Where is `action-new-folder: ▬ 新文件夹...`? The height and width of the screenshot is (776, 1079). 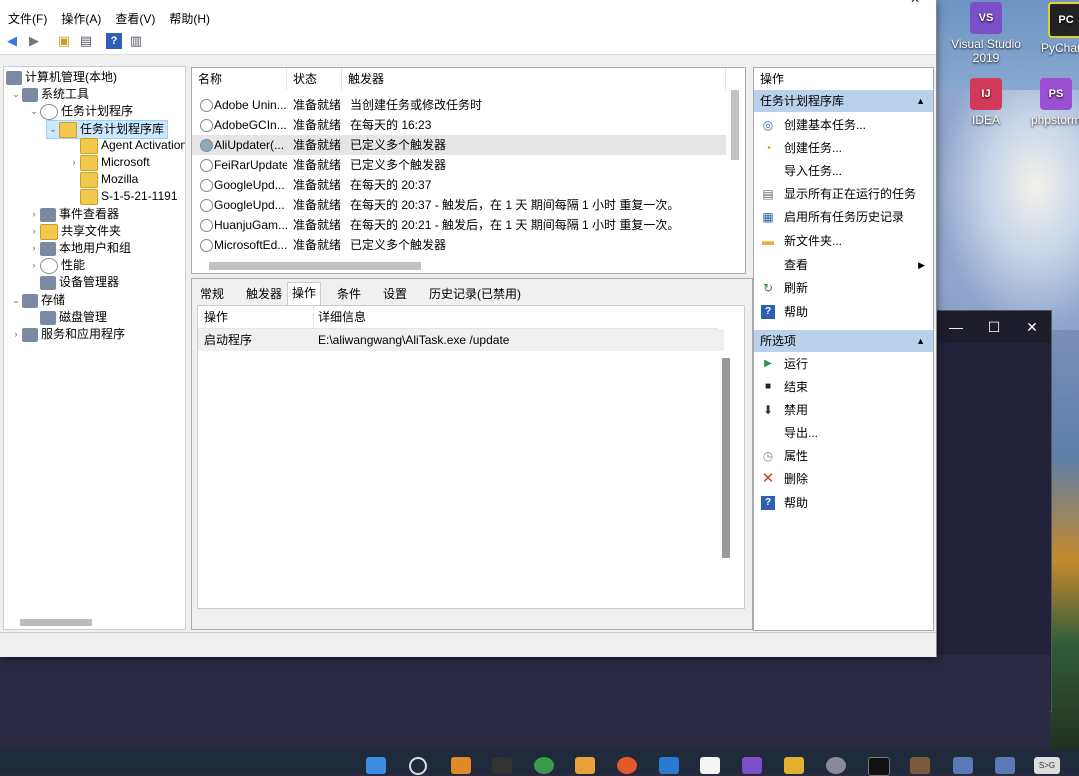
action-new-folder: ▬ 新文件夹... is located at coordinates (843, 241).